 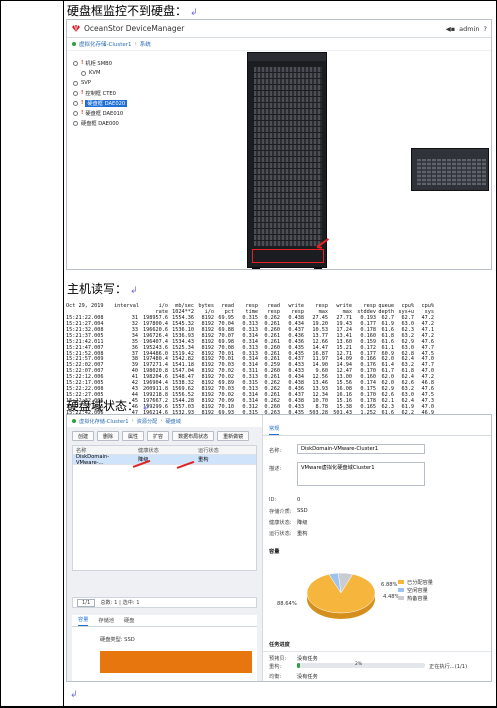 I want to click on toolbar-button: 创建, so click(x=83, y=436).